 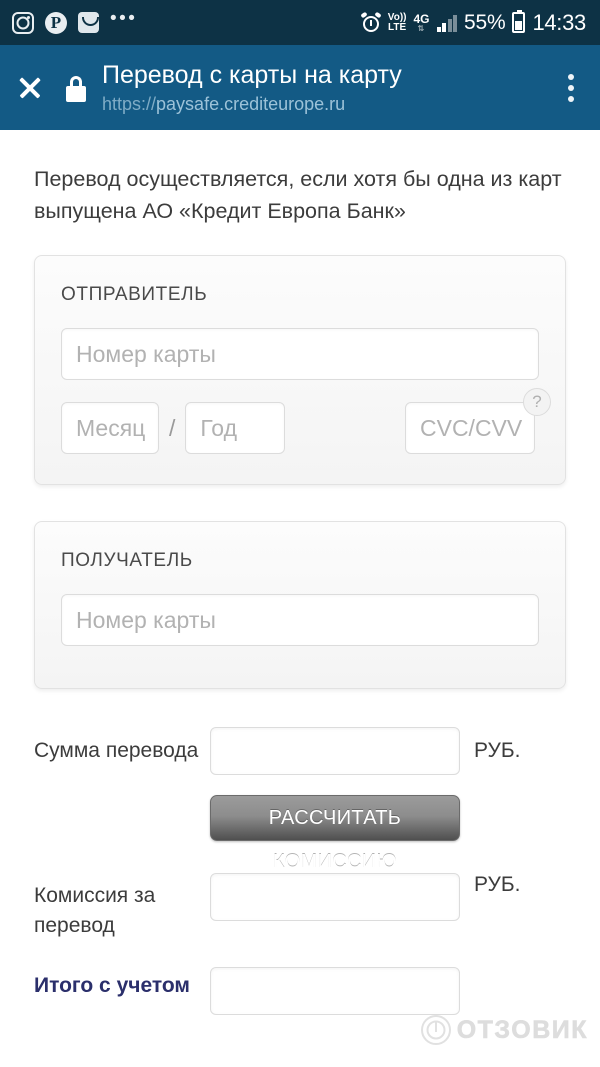 I want to click on page-url: https://paysafe.crediteurope.ru, so click(x=322, y=103).